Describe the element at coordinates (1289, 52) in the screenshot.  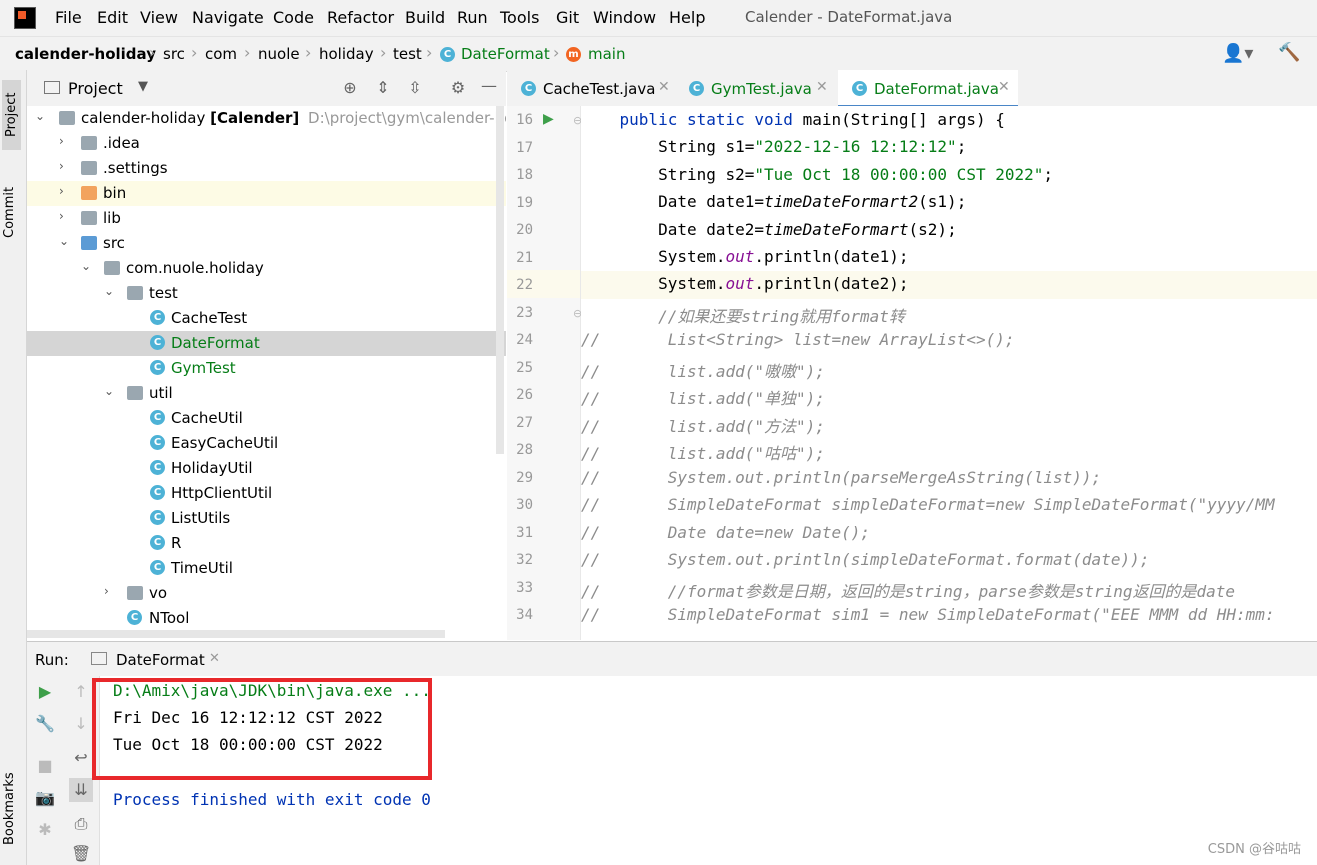
I see `build-hammer-icon: 🔨` at that location.